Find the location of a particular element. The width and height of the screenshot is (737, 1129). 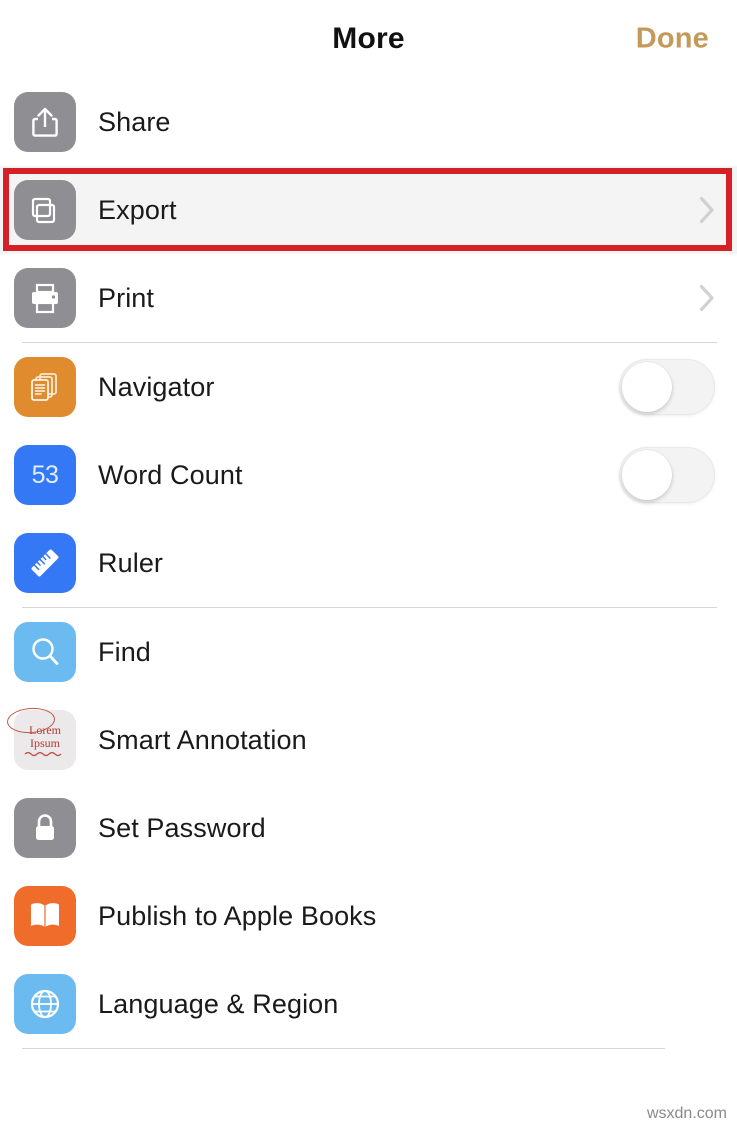

menu-item-find: Find is located at coordinates (368, 652).